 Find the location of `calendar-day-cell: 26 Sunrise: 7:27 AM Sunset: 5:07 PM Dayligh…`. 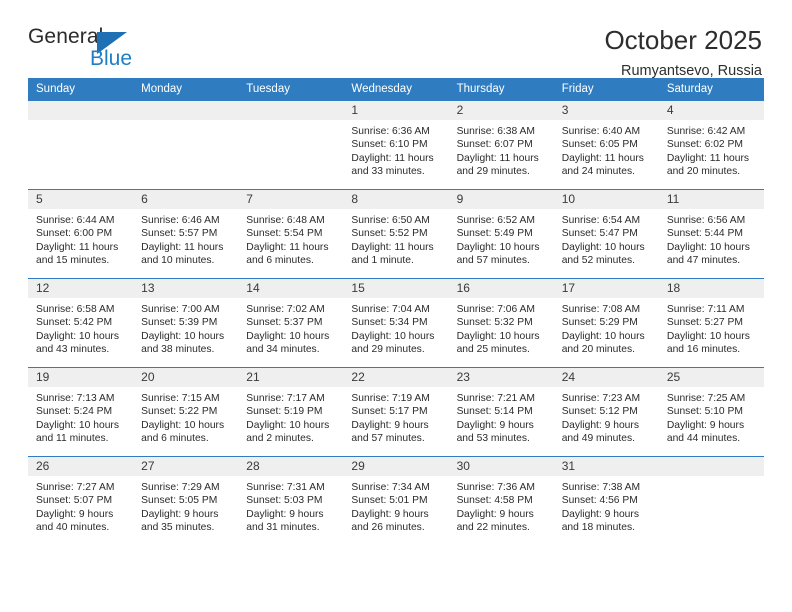

calendar-day-cell: 26 Sunrise: 7:27 AM Sunset: 5:07 PM Dayligh… is located at coordinates (81, 501).